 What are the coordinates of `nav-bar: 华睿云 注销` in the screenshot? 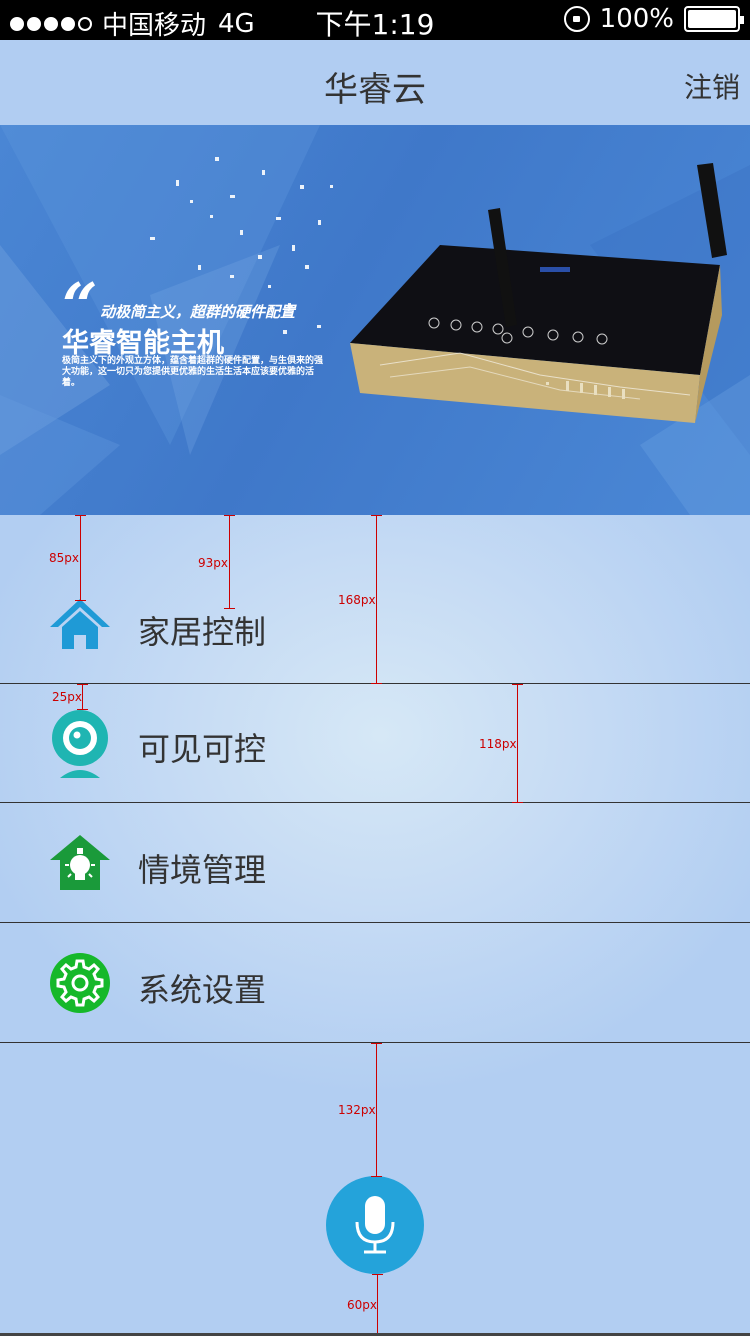 It's located at (375, 82).